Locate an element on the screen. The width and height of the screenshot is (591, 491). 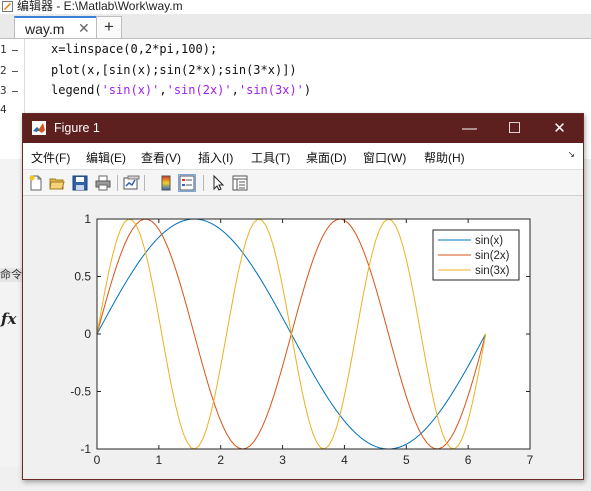
string-literal: 'sin(3x)' is located at coordinates (271, 90).